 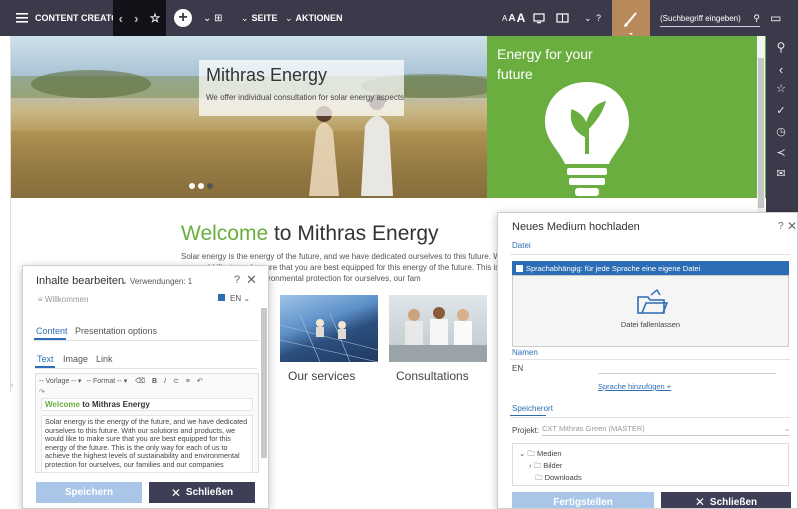 I want to click on carousel-indicators, so click(x=201, y=186).